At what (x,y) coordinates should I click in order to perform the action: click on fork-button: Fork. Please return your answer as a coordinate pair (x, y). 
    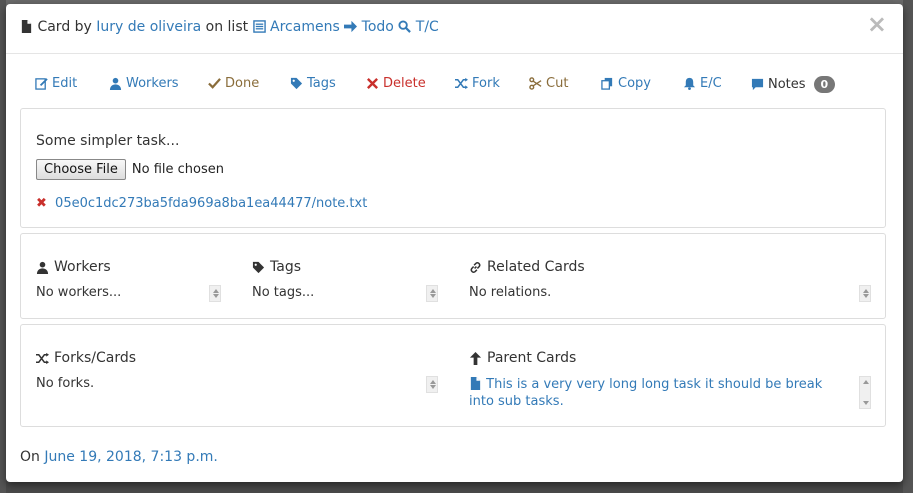
    Looking at the image, I should click on (477, 83).